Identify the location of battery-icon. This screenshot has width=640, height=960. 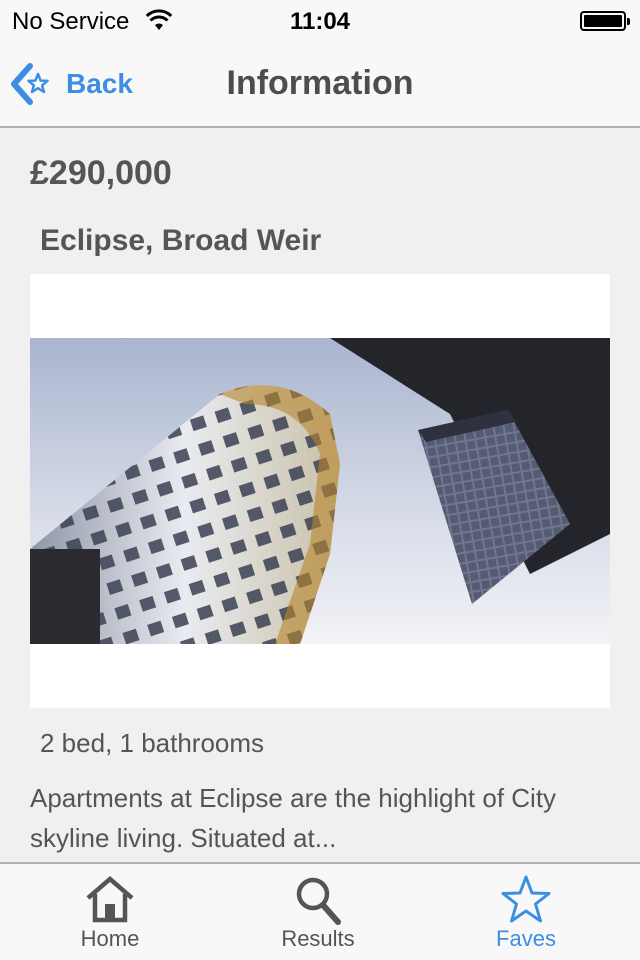
(605, 21).